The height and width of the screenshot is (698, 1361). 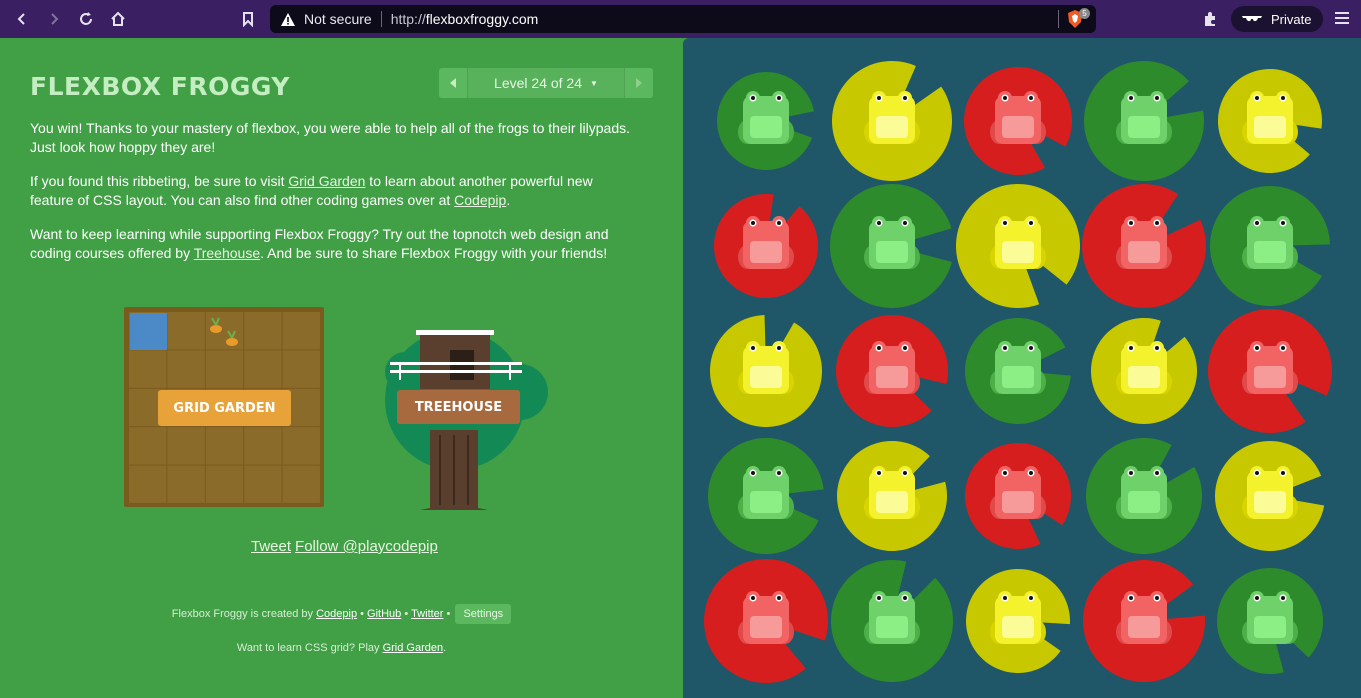 What do you see at coordinates (1078, 18) in the screenshot?
I see `brave-shield-icon: 5` at bounding box center [1078, 18].